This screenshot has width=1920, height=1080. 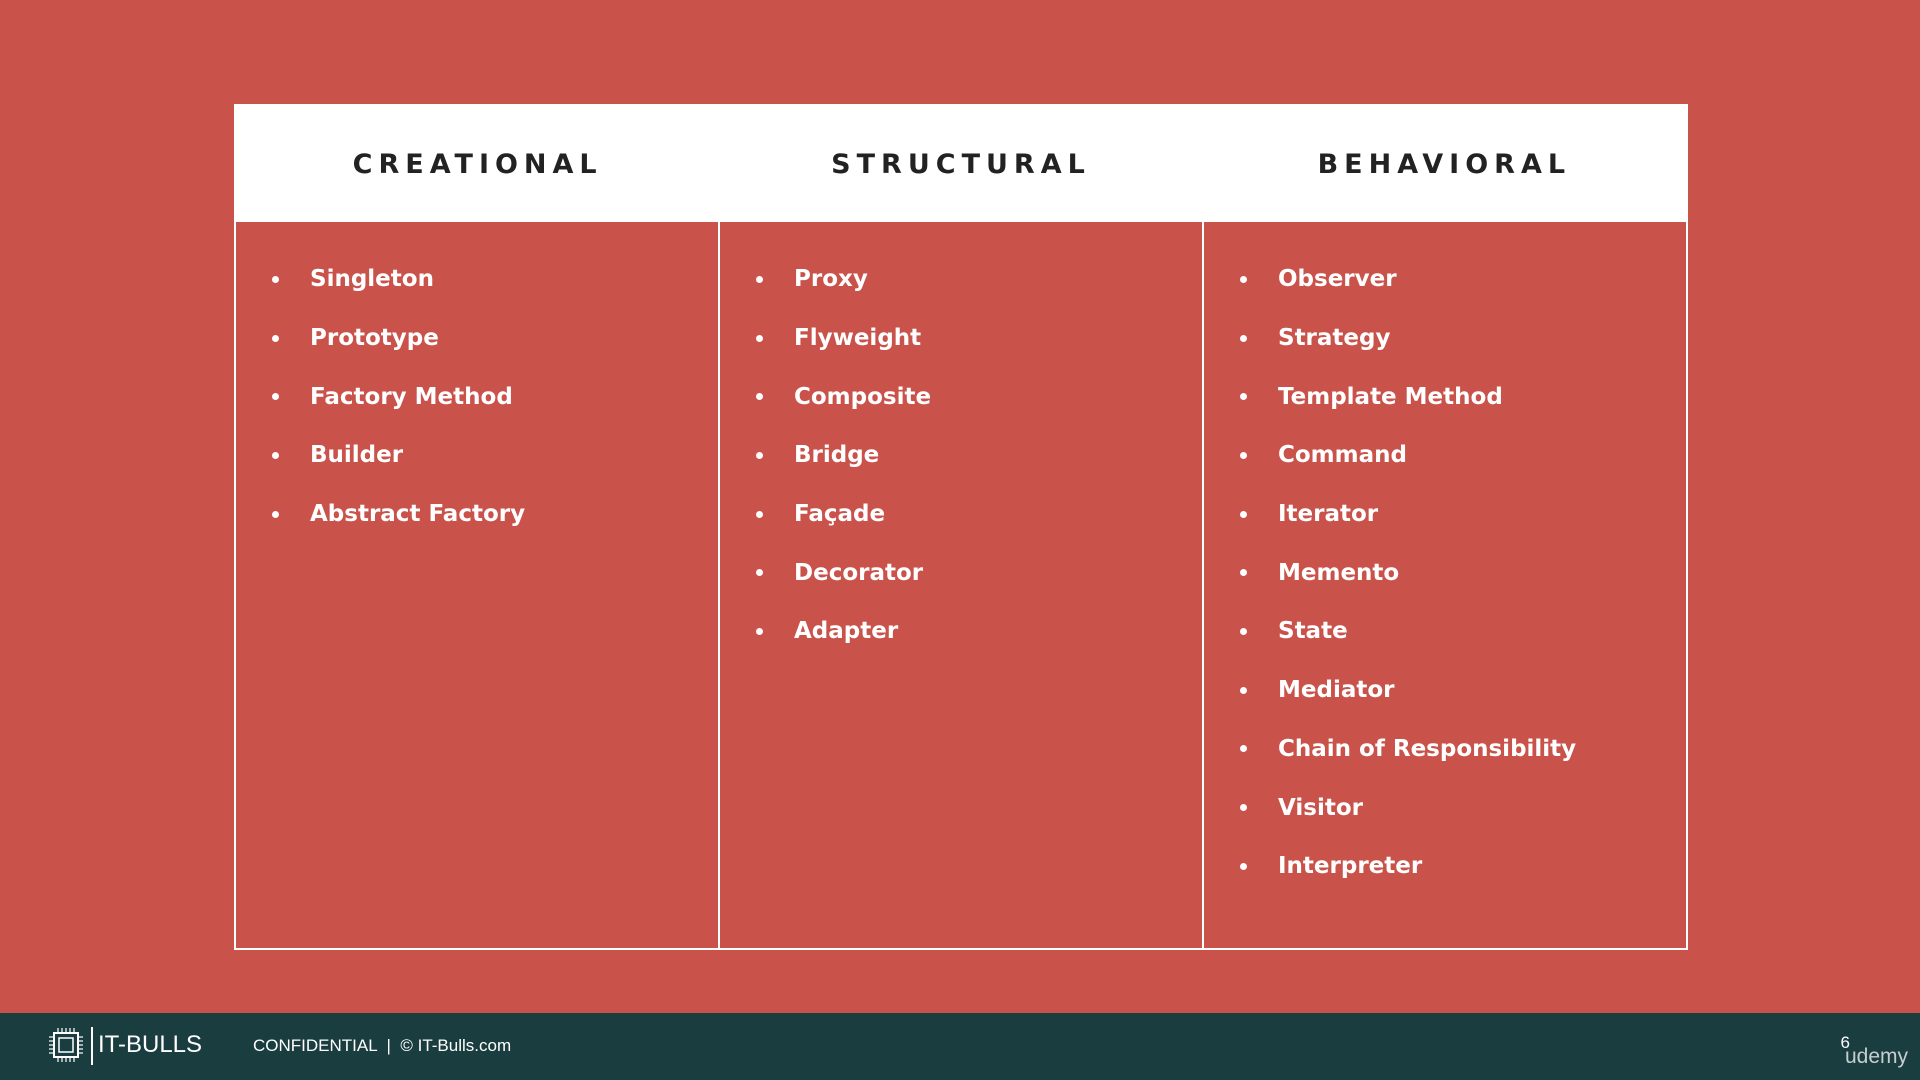 I want to click on list-item: Abstract Factory, so click(x=495, y=514).